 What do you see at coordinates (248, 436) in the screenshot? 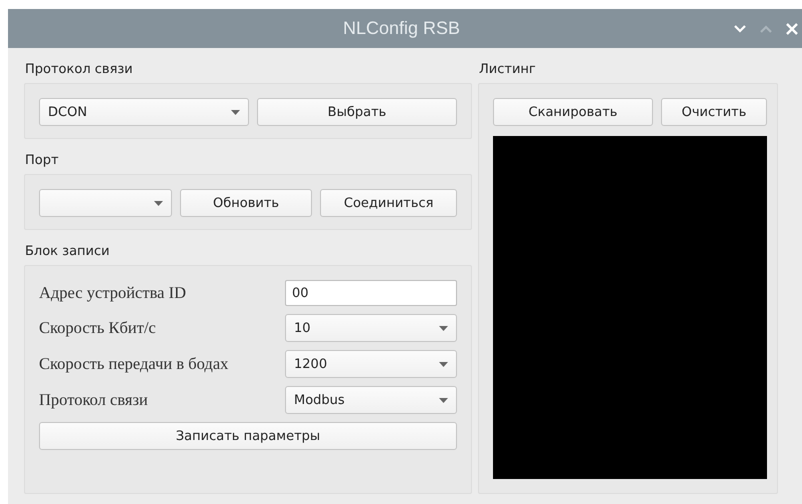
I see `write-button: Записать параметры` at bounding box center [248, 436].